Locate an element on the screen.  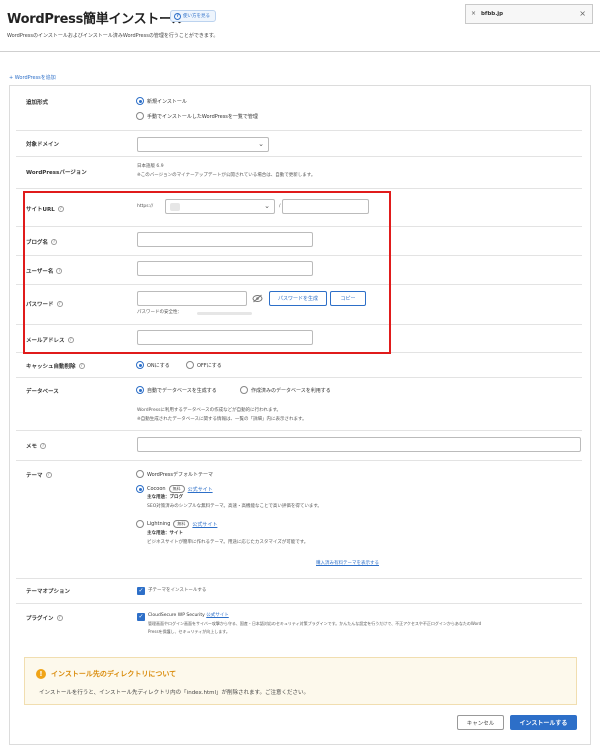
radio-cache-off: OFFにする is located at coordinates (204, 365).